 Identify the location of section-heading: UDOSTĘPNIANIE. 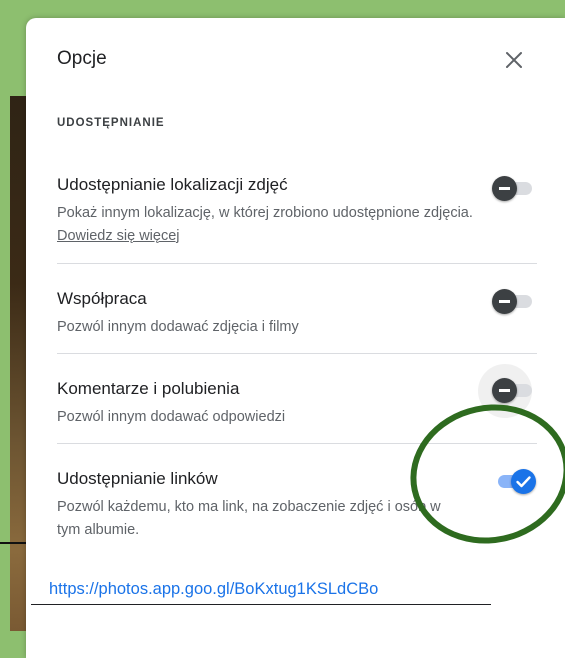
(111, 123).